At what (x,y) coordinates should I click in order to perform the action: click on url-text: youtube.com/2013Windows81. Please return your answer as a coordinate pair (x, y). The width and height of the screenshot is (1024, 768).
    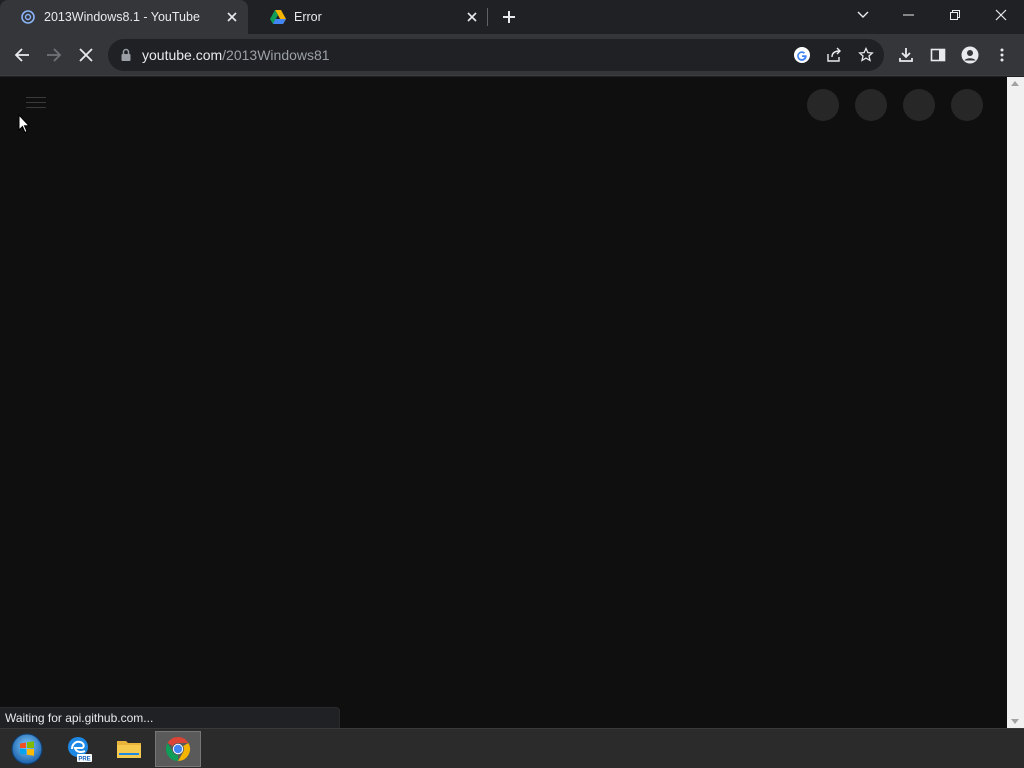
    Looking at the image, I should click on (236, 55).